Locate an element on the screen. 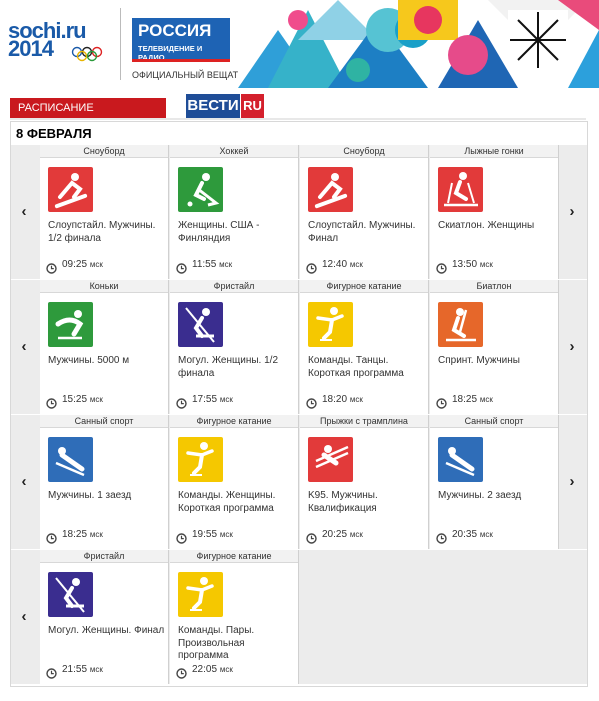 The width and height of the screenshot is (599, 701). event-title: Мужчины. 2 заезд is located at coordinates (480, 495).